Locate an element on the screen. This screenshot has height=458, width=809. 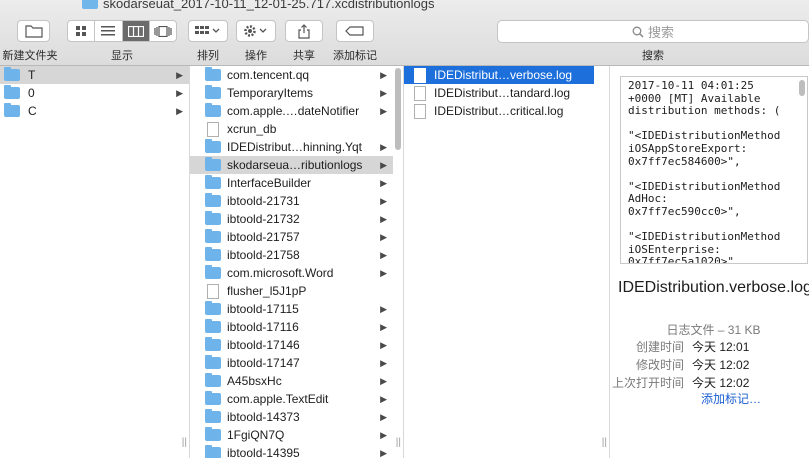
list-item: ibtoold-21731 ▶ is located at coordinates (291, 201).